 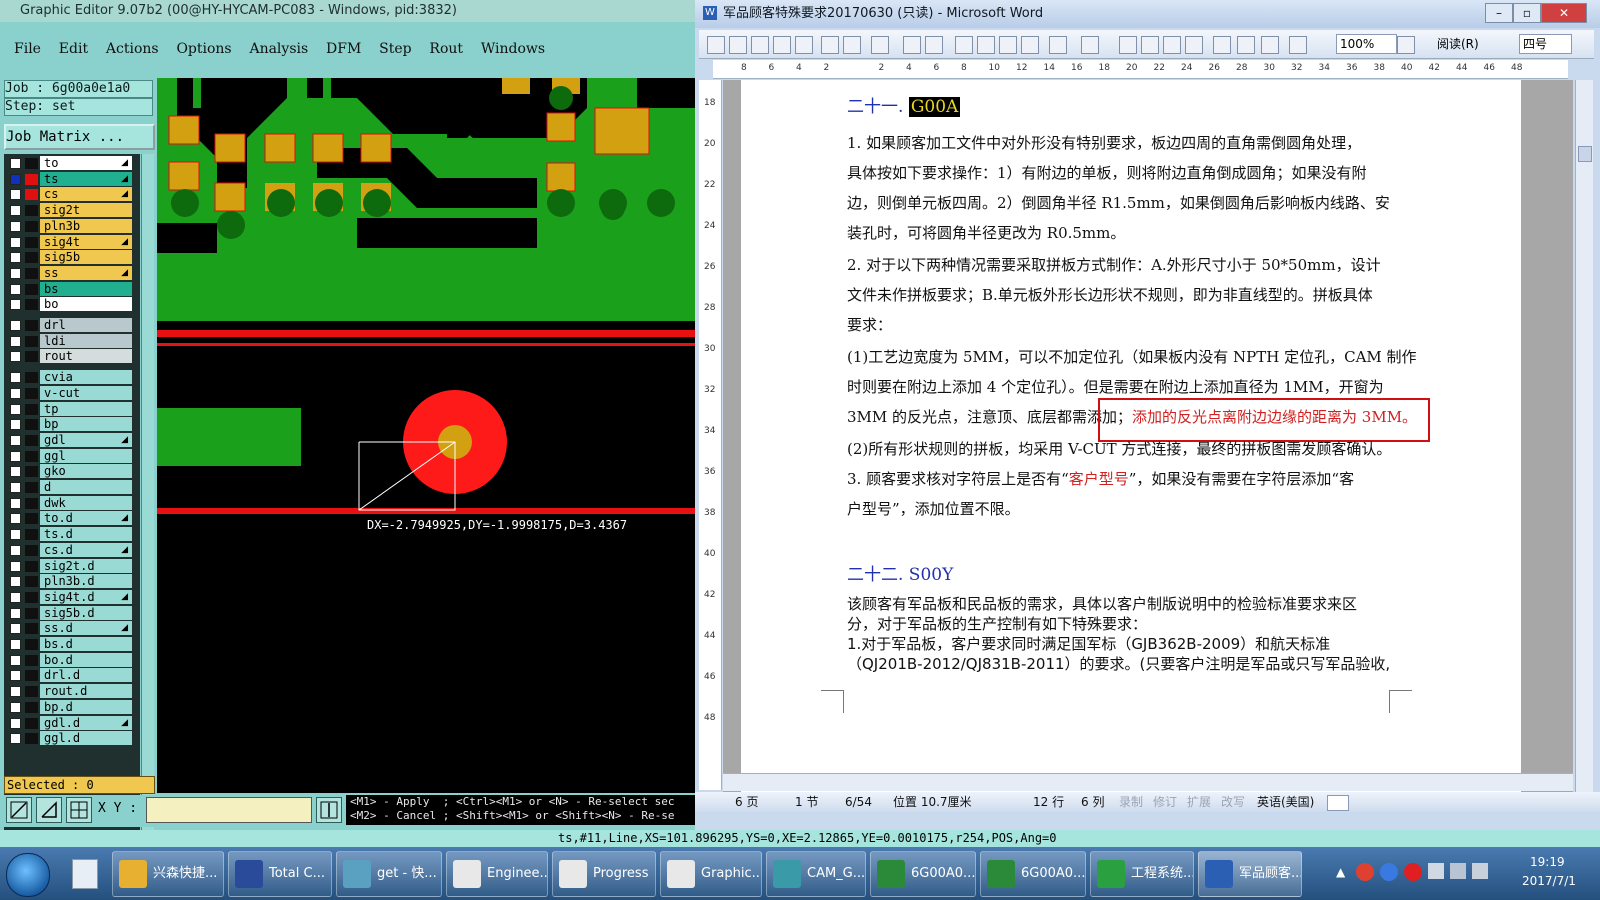 What do you see at coordinates (86, 691) in the screenshot?
I see `layer-name: rout.d` at bounding box center [86, 691].